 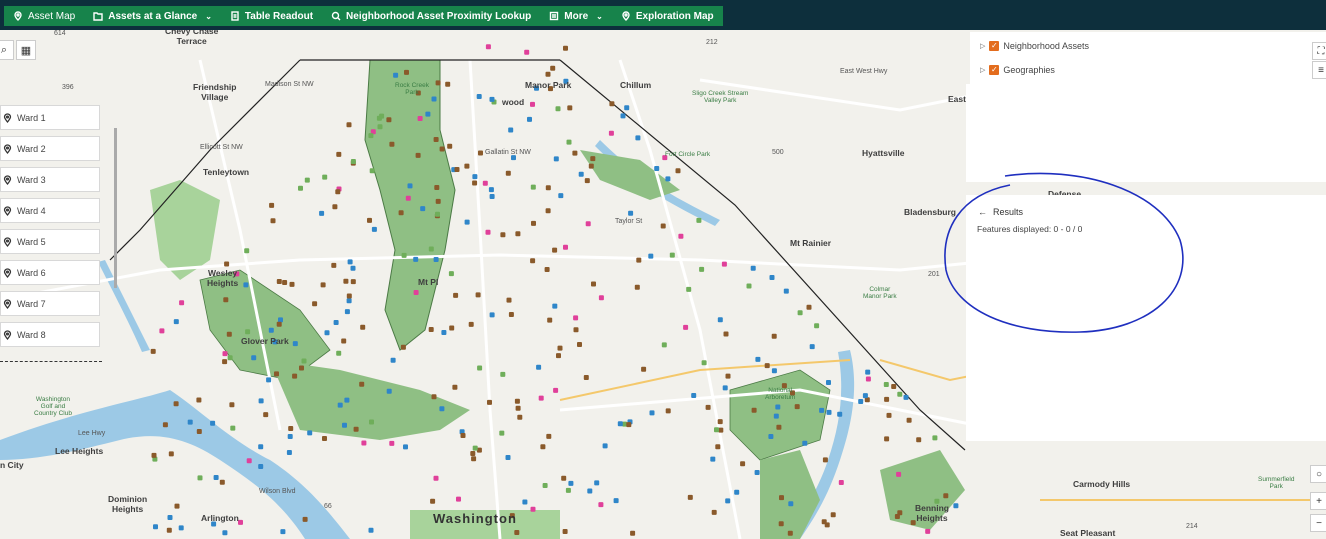 I want to click on ward-item-6: Ward 6, so click(x=50, y=272).